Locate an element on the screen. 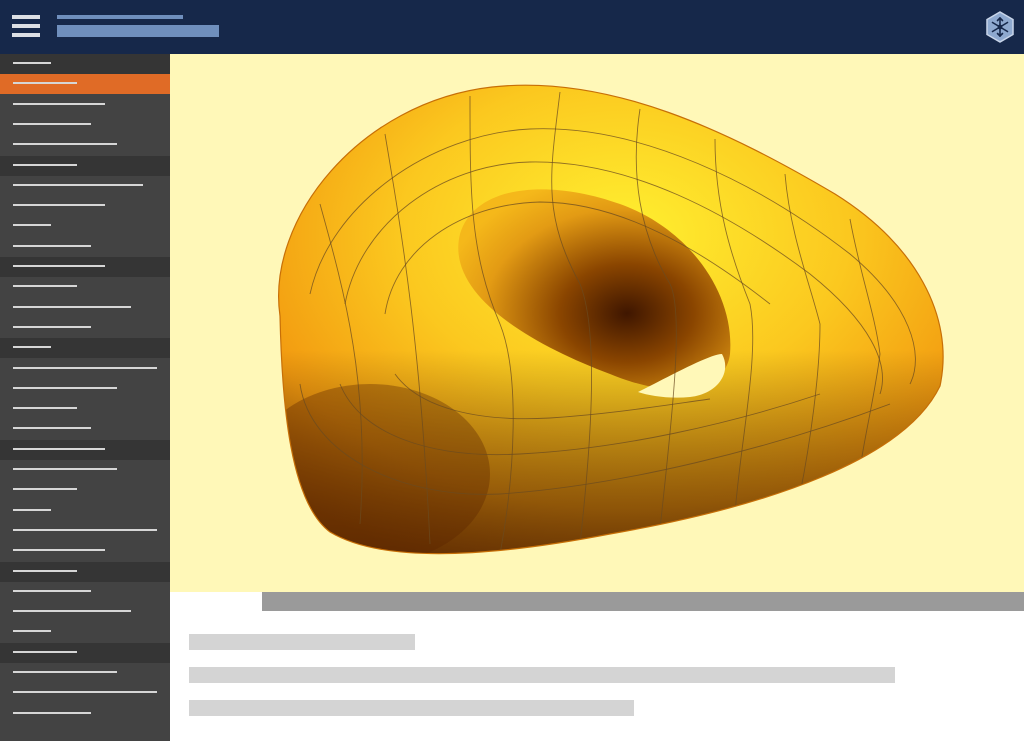 This screenshot has height=741, width=1024. sidebar-item-active is located at coordinates (85, 84).